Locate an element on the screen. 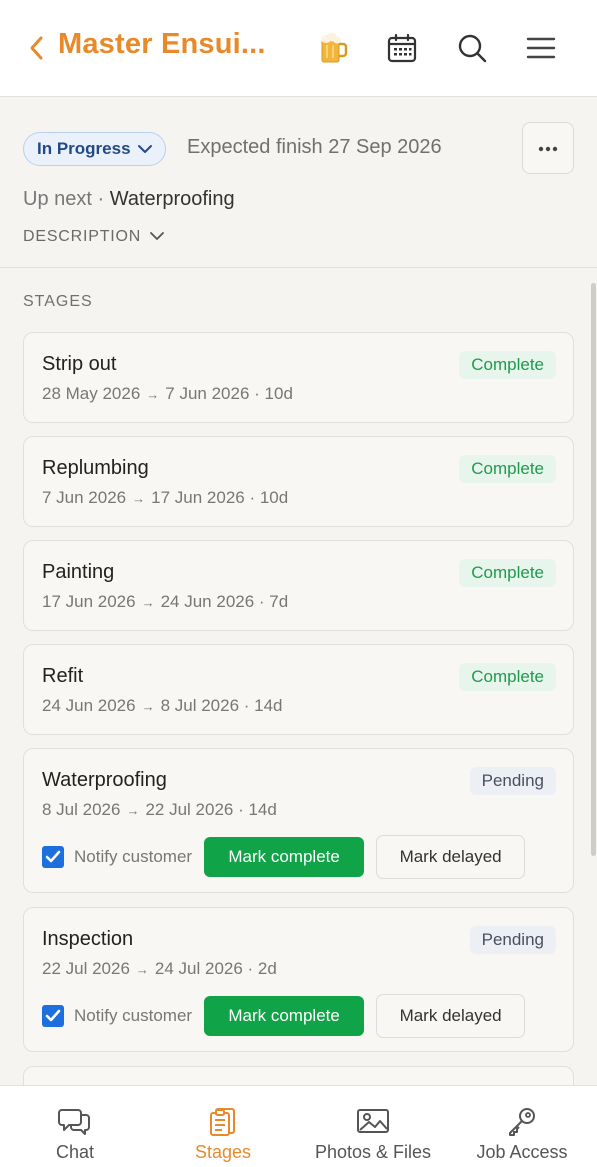 The width and height of the screenshot is (597, 1167). stage-name: Painting is located at coordinates (78, 572).